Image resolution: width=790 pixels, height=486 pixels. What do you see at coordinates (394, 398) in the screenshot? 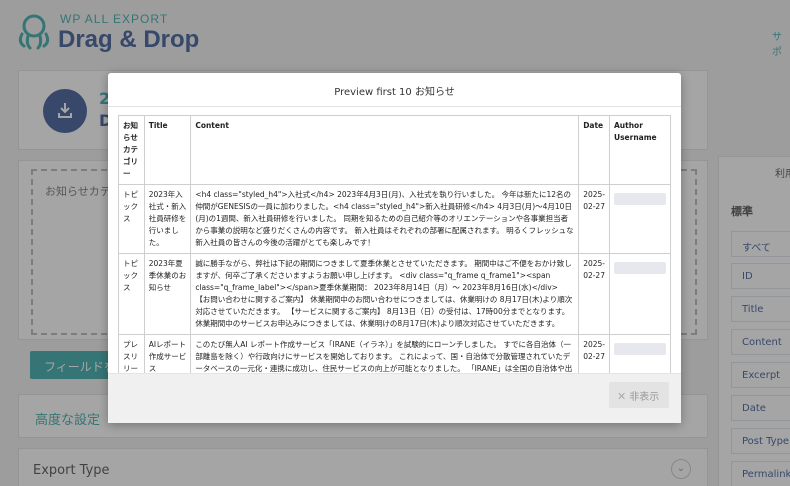
I see `modal-footer: ✕ 非表示` at bounding box center [394, 398].